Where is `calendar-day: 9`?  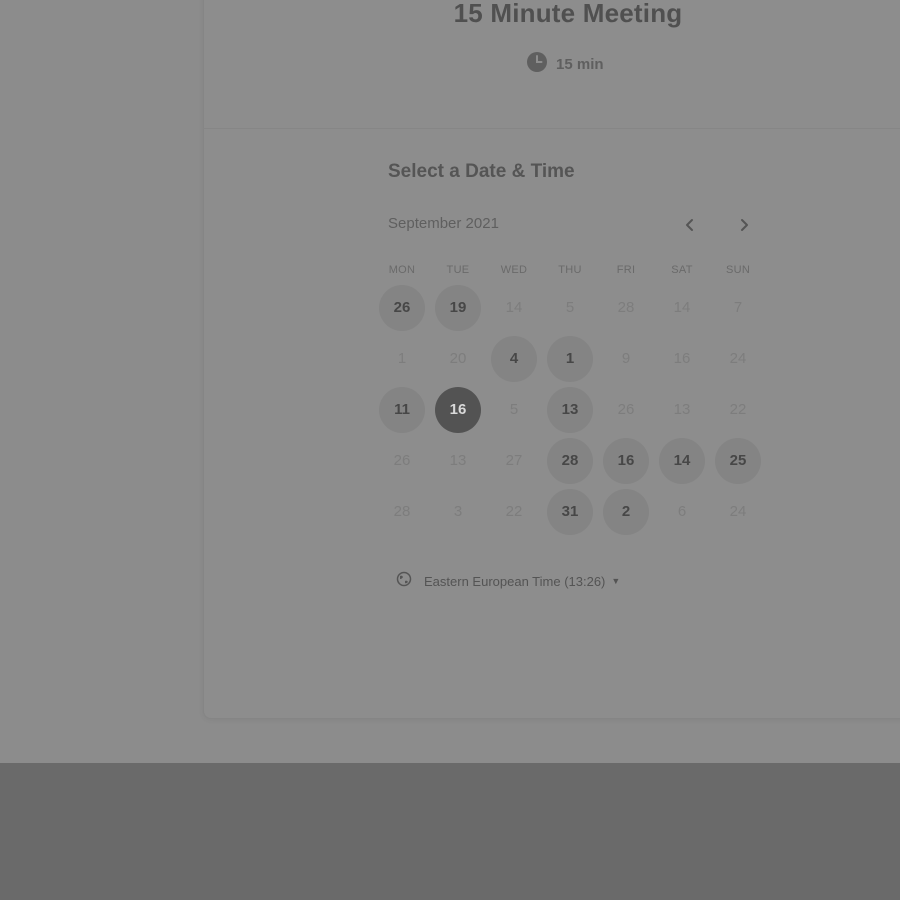
calendar-day: 9 is located at coordinates (626, 358).